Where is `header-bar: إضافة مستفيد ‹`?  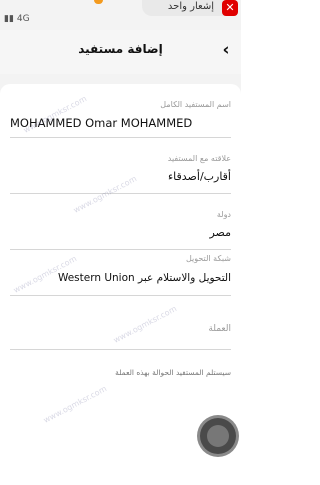 header-bar: إضافة مستفيد ‹ is located at coordinates (120, 52).